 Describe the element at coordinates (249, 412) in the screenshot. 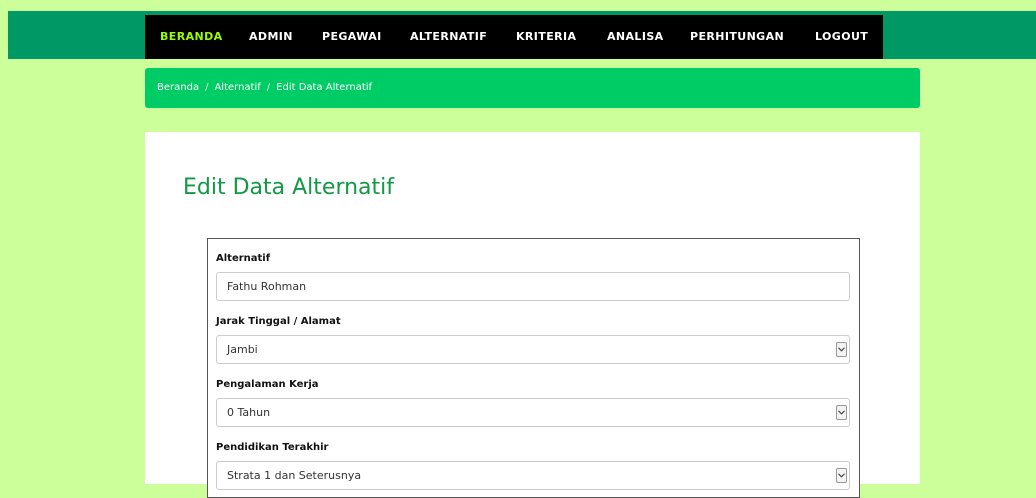

I see `pengalaman-kerja-value: 0 Tahun` at that location.